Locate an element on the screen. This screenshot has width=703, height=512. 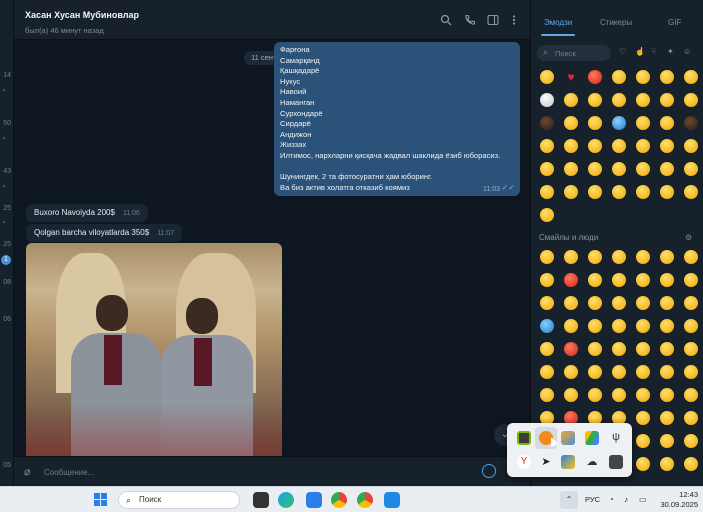
cloud-offline-icon: ☁ is located at coordinates (592, 462).